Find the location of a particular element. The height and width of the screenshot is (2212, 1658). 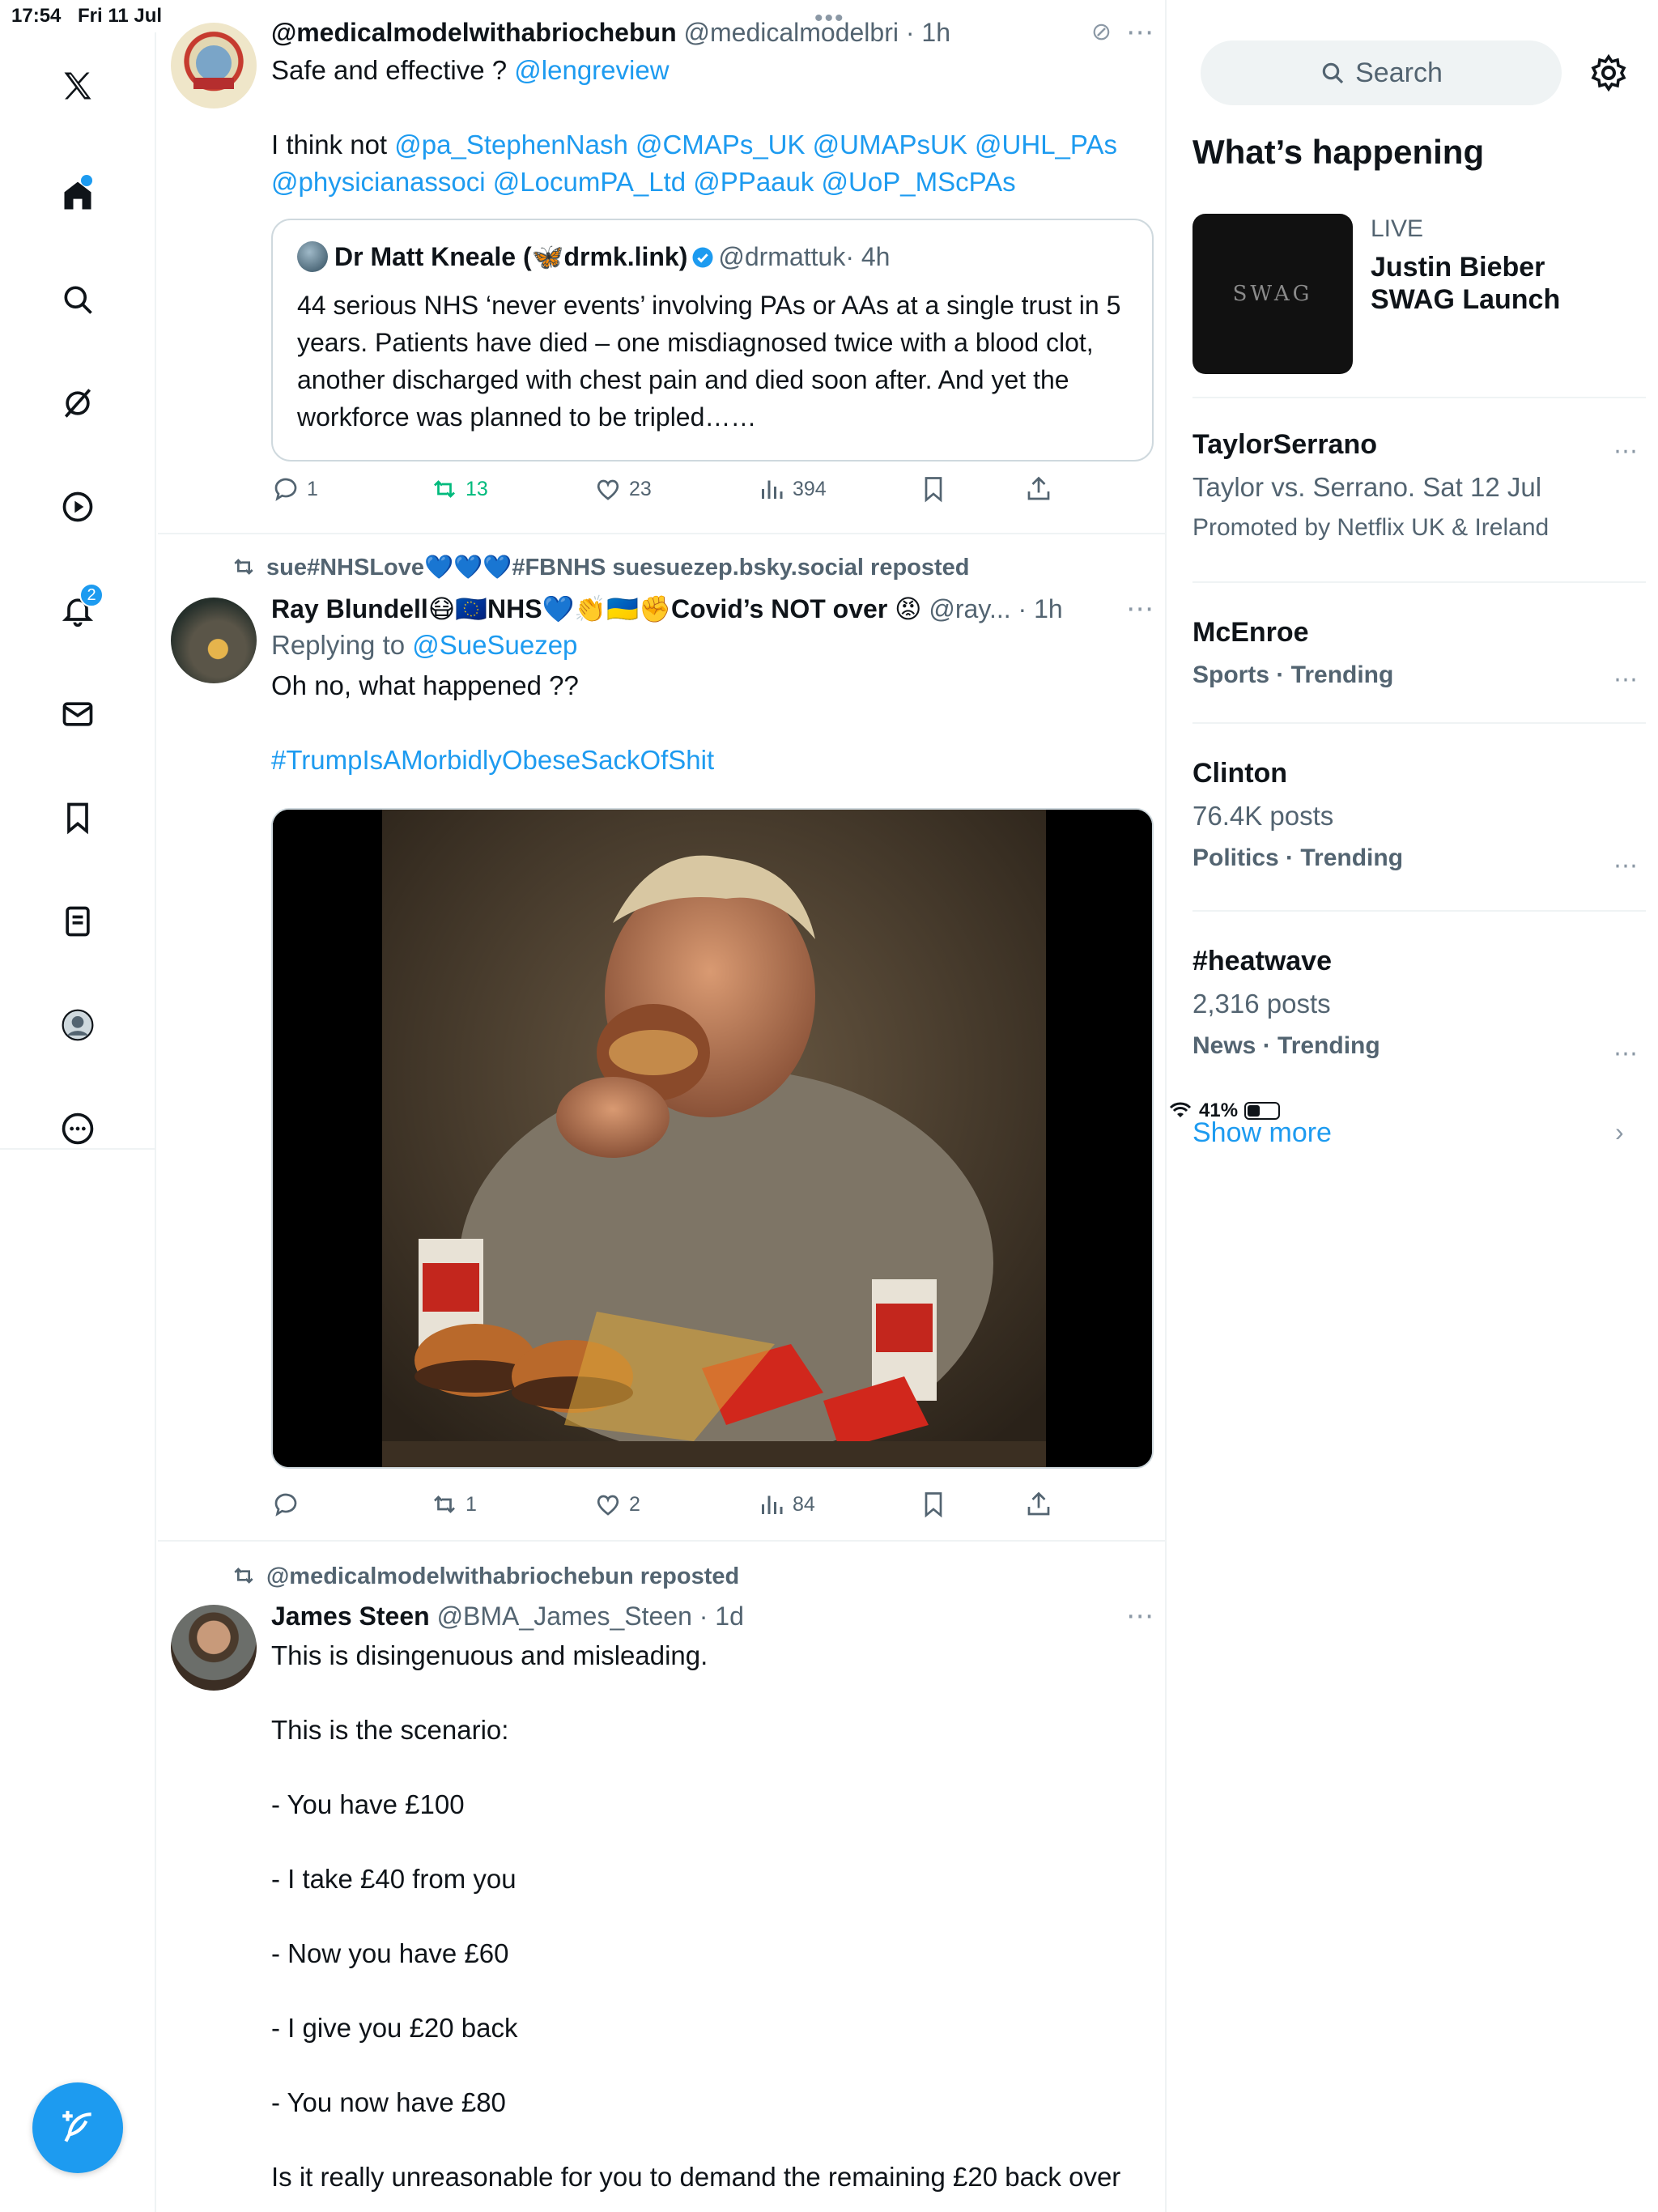

views-chart-icon is located at coordinates (772, 1505).